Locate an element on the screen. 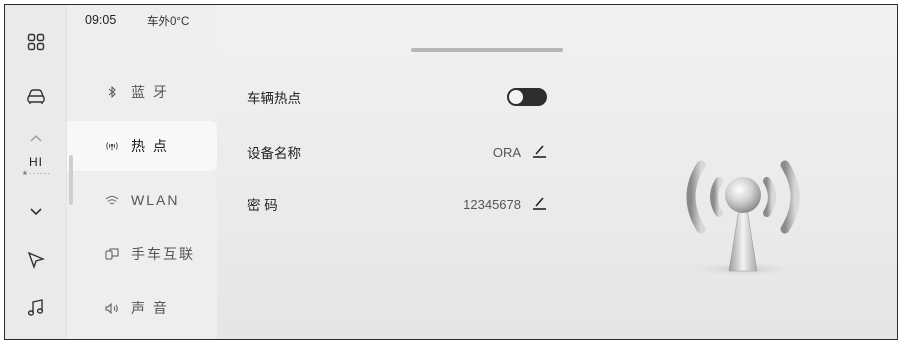  menu-item-label: WLAN is located at coordinates (155, 200).